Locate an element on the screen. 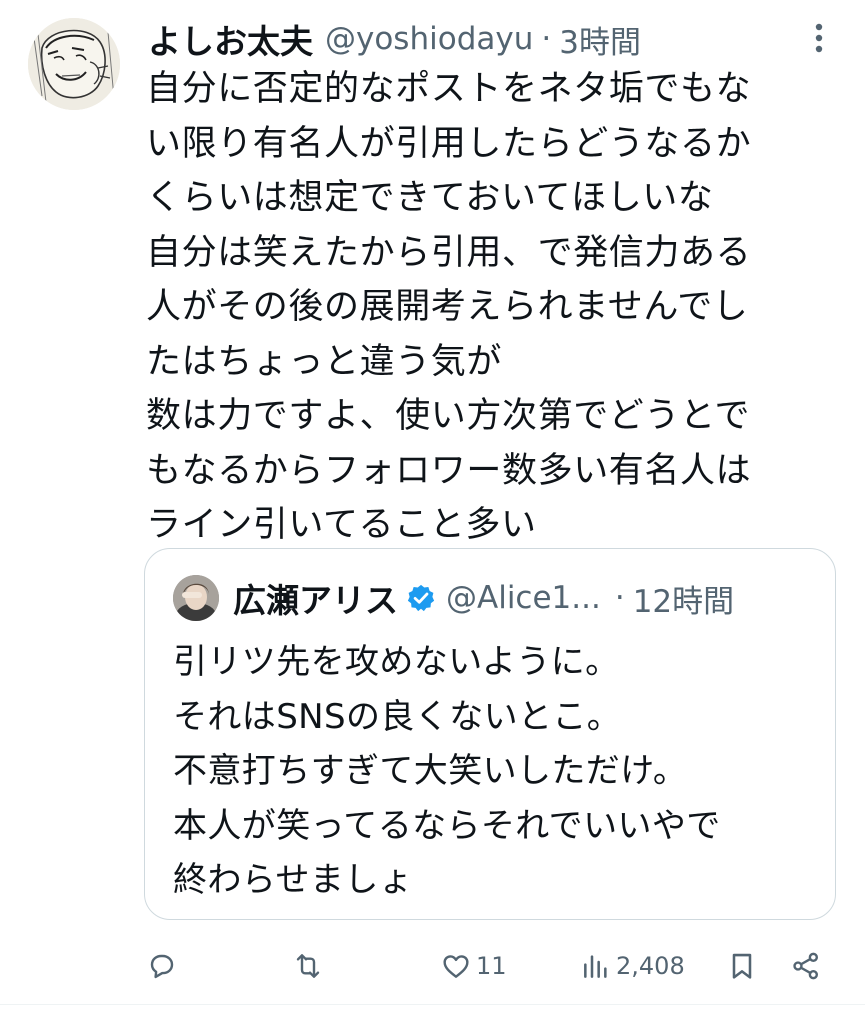 The height and width of the screenshot is (1024, 865). quoted-text-line: 本人が笑ってるならそれでいいやで is located at coordinates (447, 825).